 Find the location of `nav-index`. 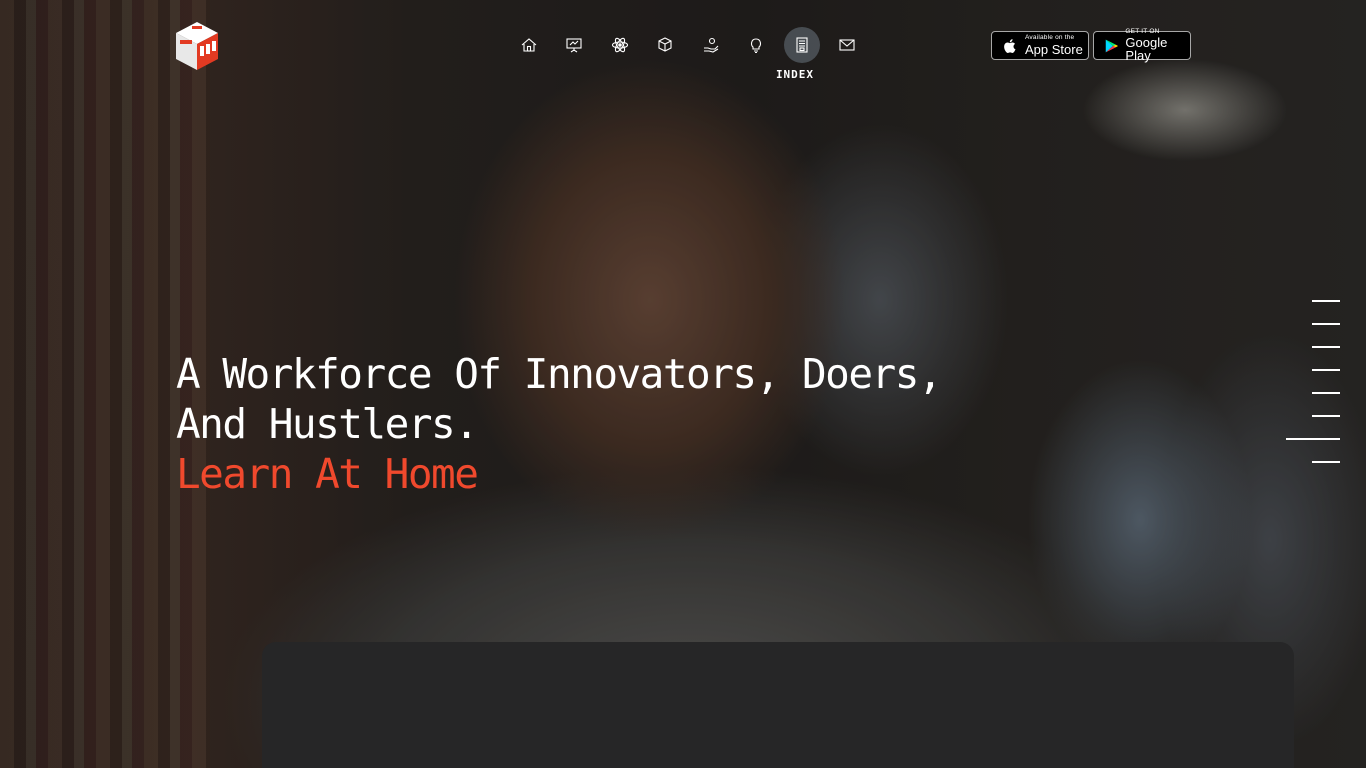

nav-index is located at coordinates (802, 45).